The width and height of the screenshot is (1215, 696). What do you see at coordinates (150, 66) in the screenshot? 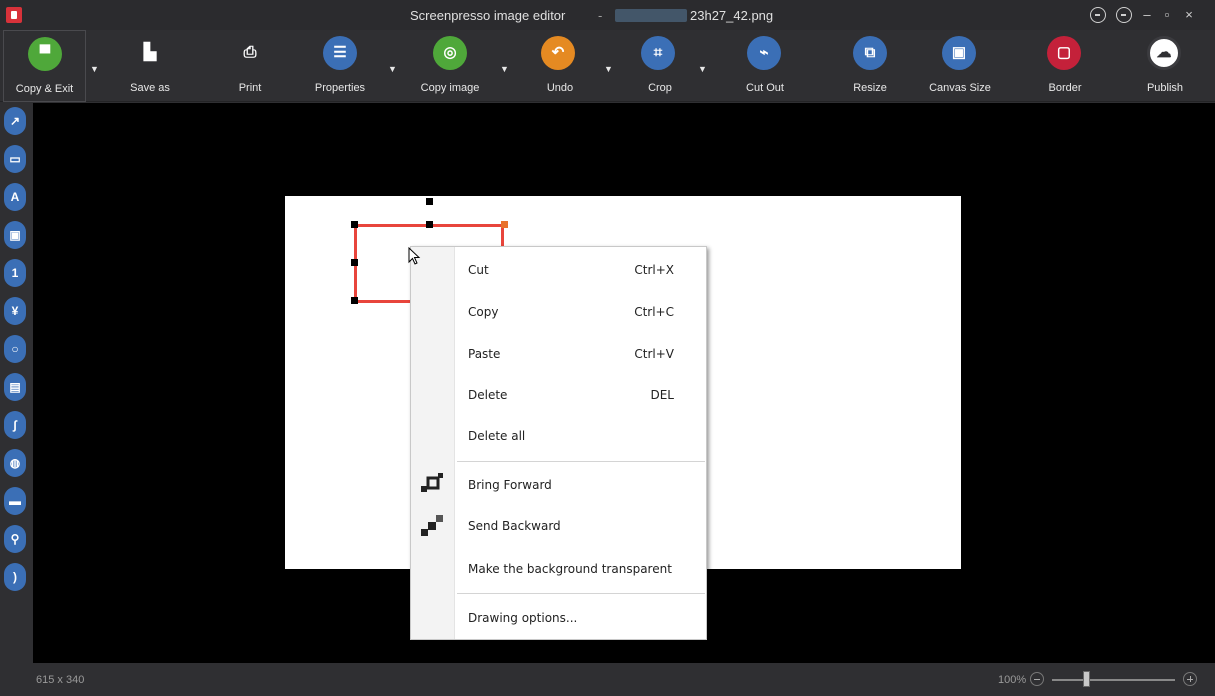
I see `save-as-button: ▙ Save as` at bounding box center [150, 66].